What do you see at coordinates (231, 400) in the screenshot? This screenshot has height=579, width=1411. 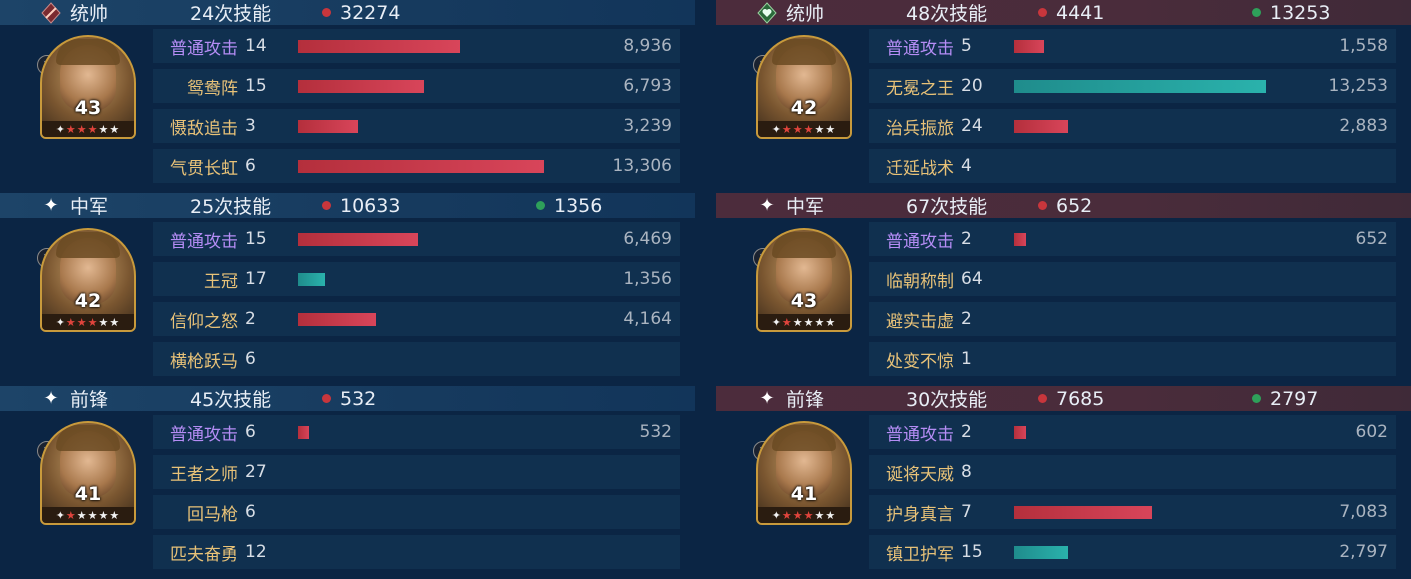 I see `skill-count: 45次技能` at bounding box center [231, 400].